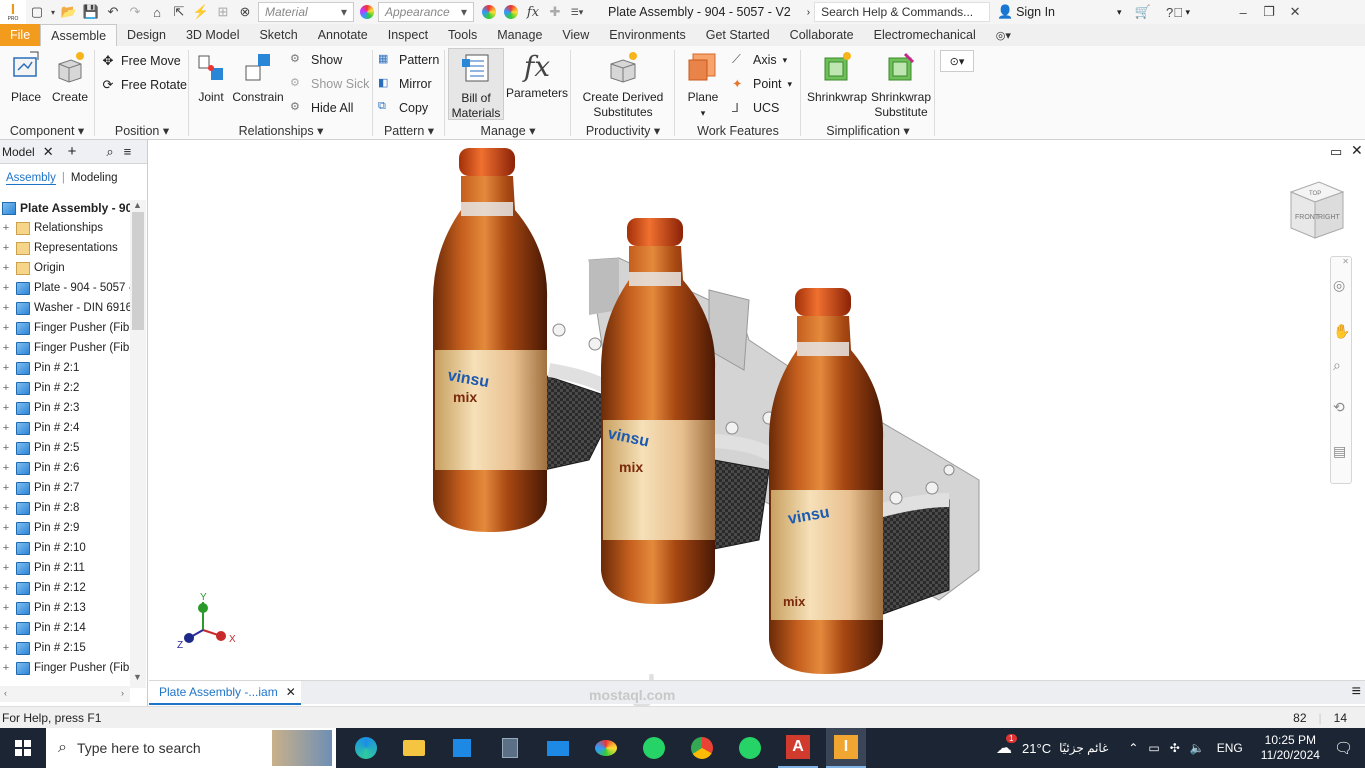 This screenshot has height=768, width=1365. What do you see at coordinates (278, 35) in the screenshot?
I see `tab-sketch: Sketch` at bounding box center [278, 35].